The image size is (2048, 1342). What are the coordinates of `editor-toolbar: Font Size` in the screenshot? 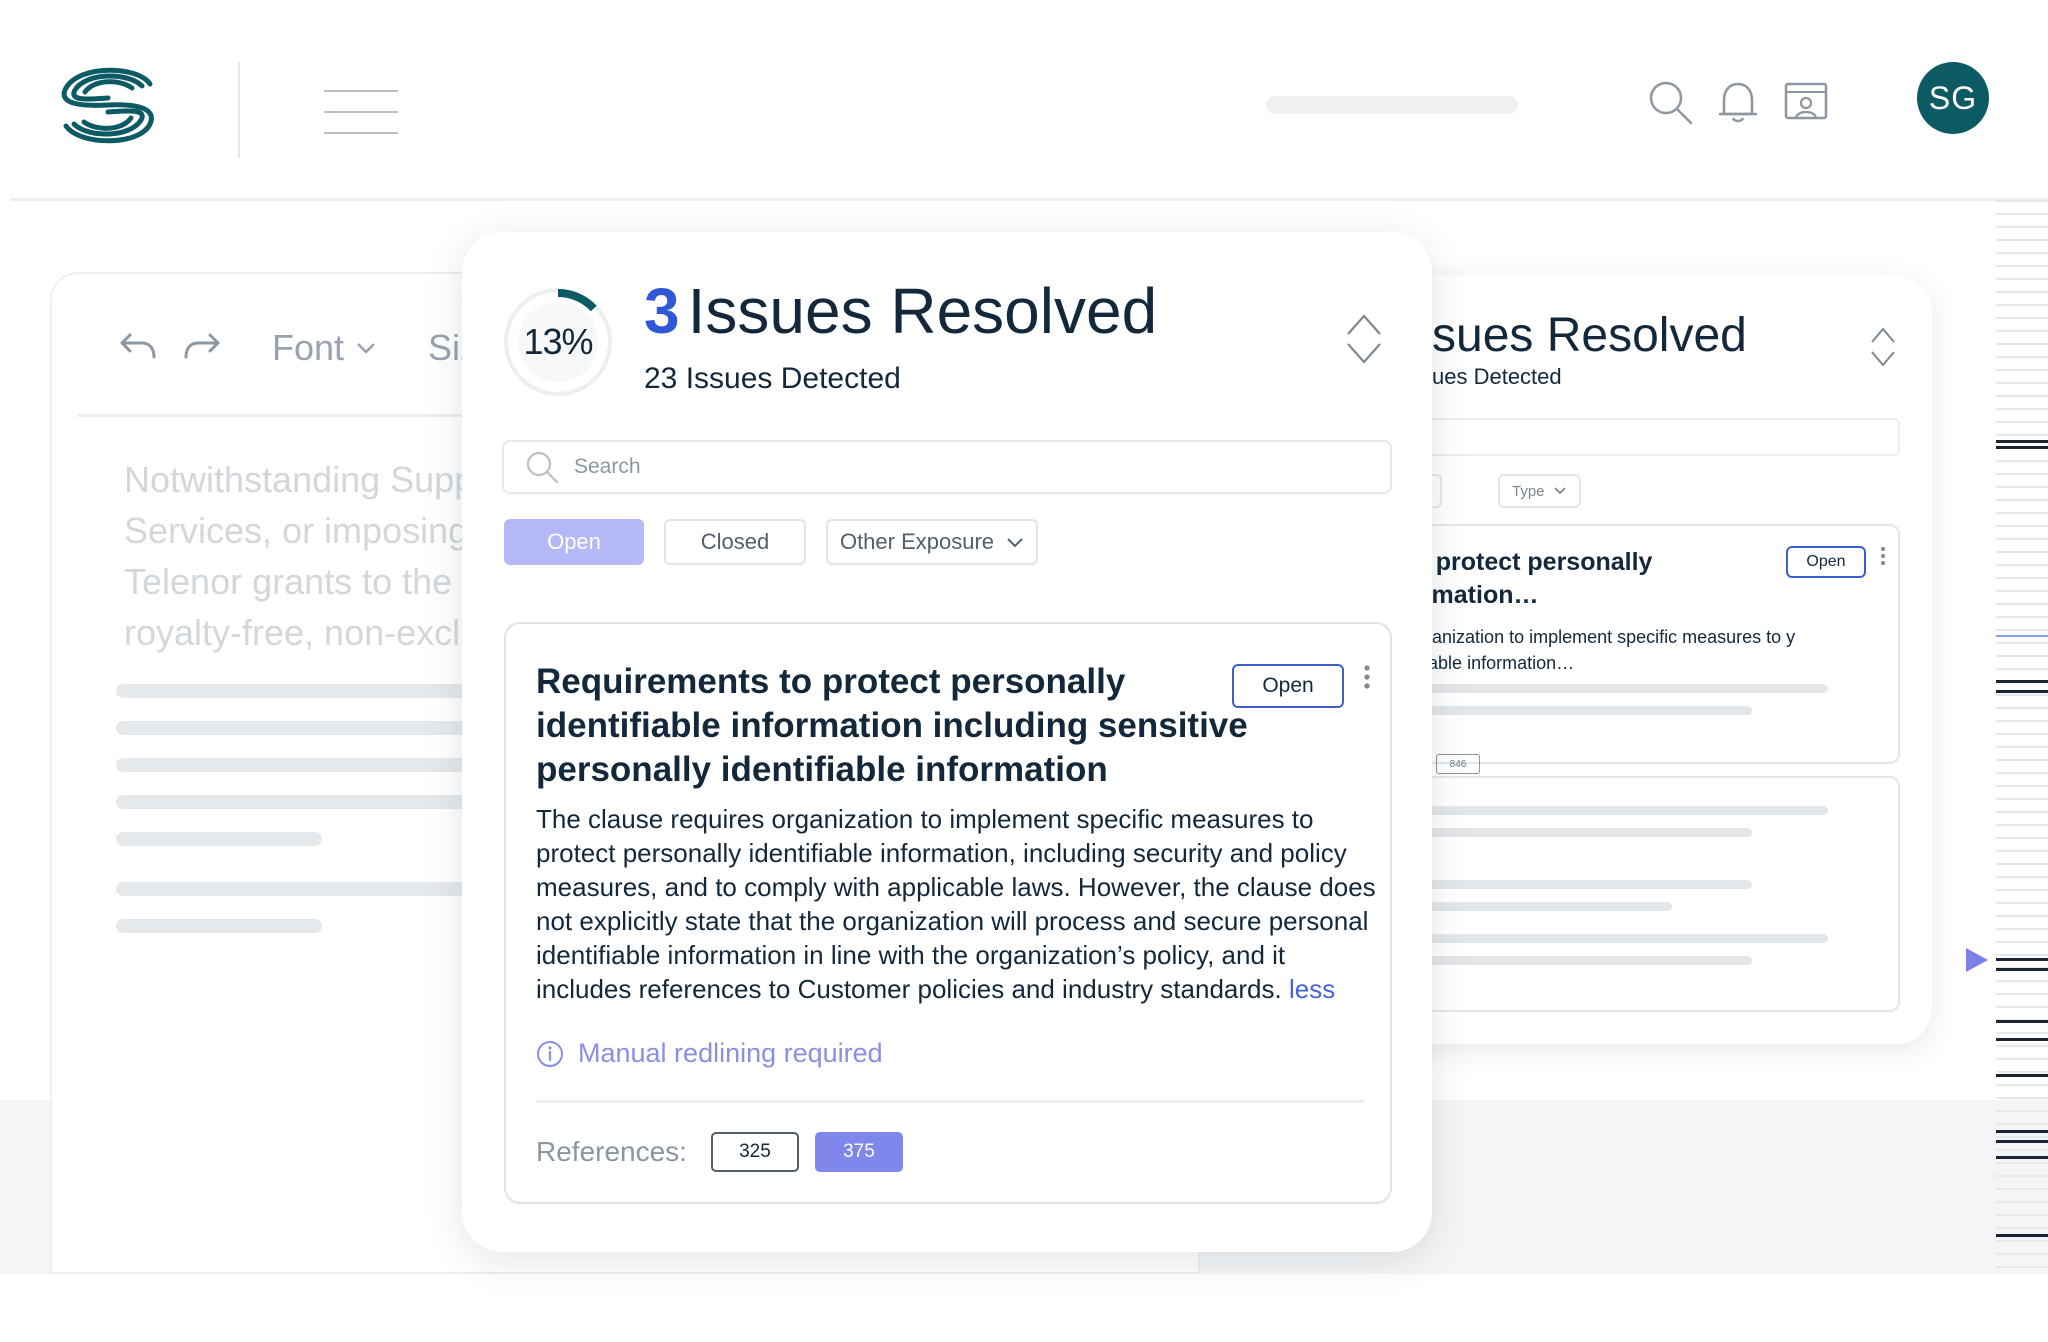 It's located at (308, 348).